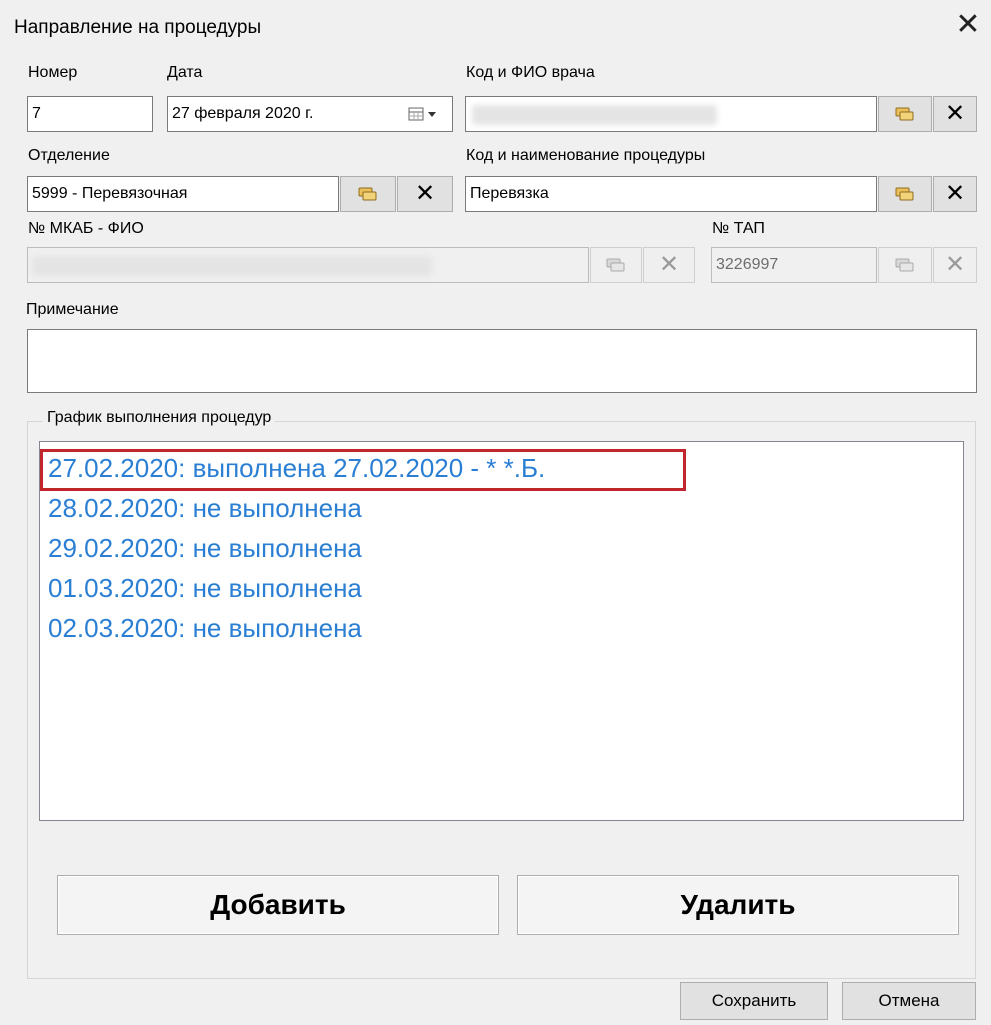 The width and height of the screenshot is (991, 1025). Describe the element at coordinates (138, 27) in the screenshot. I see `window-title: Направление на процедуры` at that location.